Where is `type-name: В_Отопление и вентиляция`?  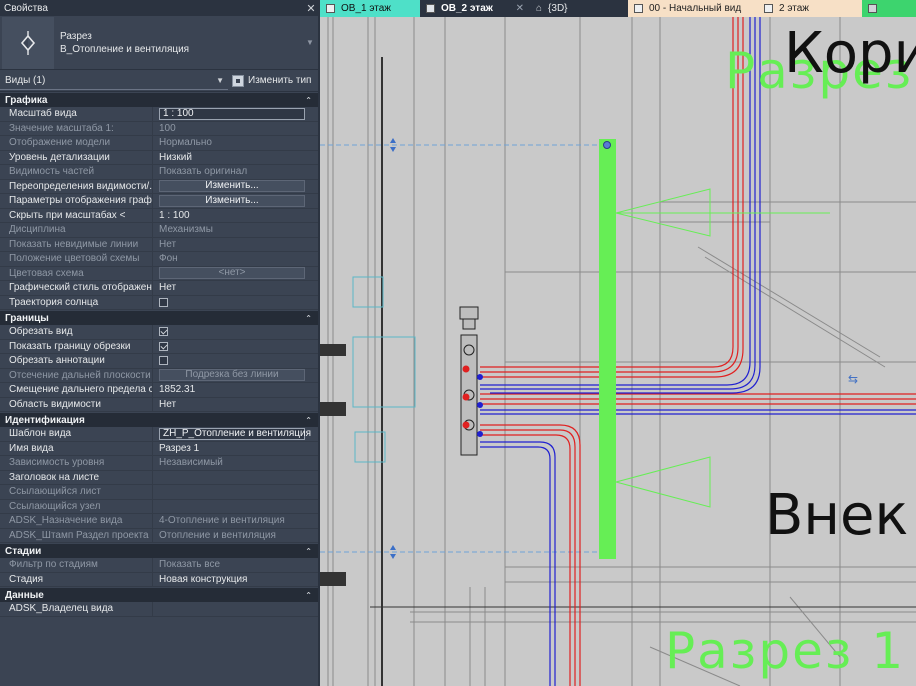
type-name: В_Отопление и вентиляция is located at coordinates (125, 49).